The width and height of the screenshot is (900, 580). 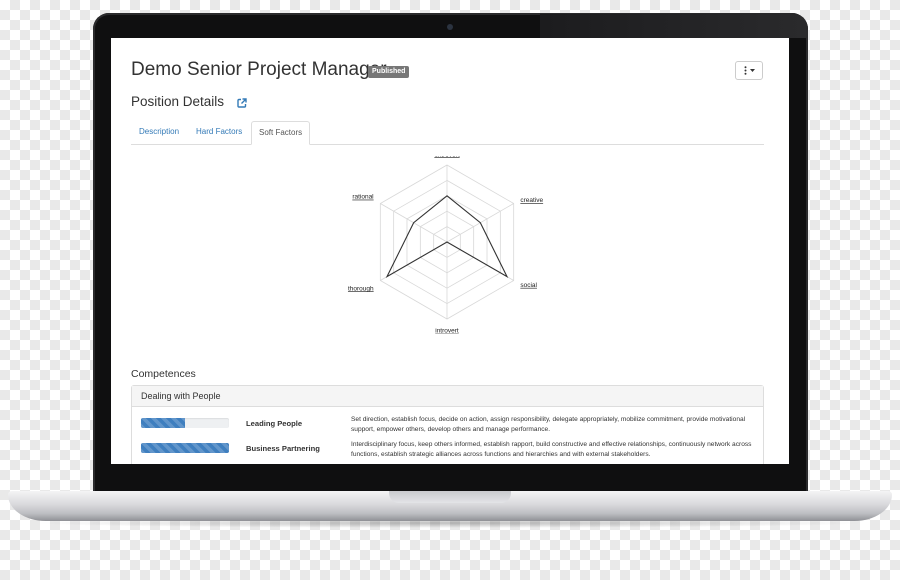 What do you see at coordinates (745, 70) in the screenshot?
I see `vertical-ellipsis-icon` at bounding box center [745, 70].